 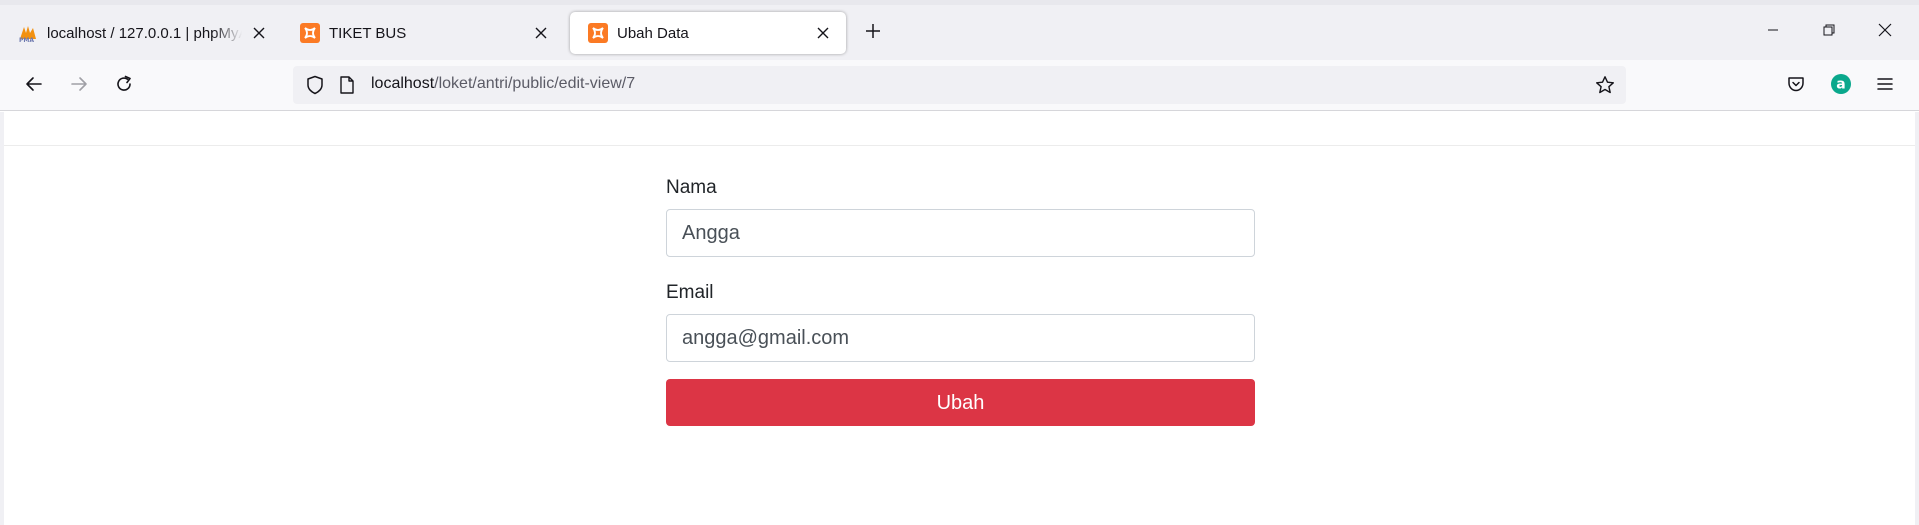 What do you see at coordinates (690, 292) in the screenshot?
I see `email-label: Email` at bounding box center [690, 292].